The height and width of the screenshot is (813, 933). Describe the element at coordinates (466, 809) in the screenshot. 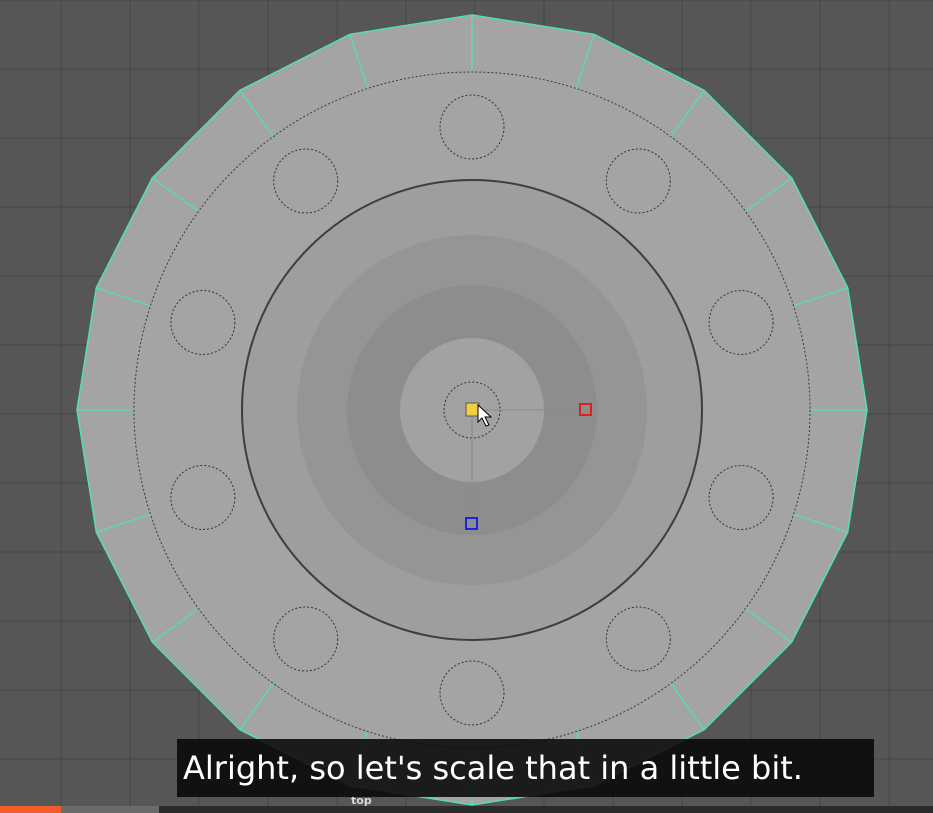

I see `video-progress-bar` at that location.